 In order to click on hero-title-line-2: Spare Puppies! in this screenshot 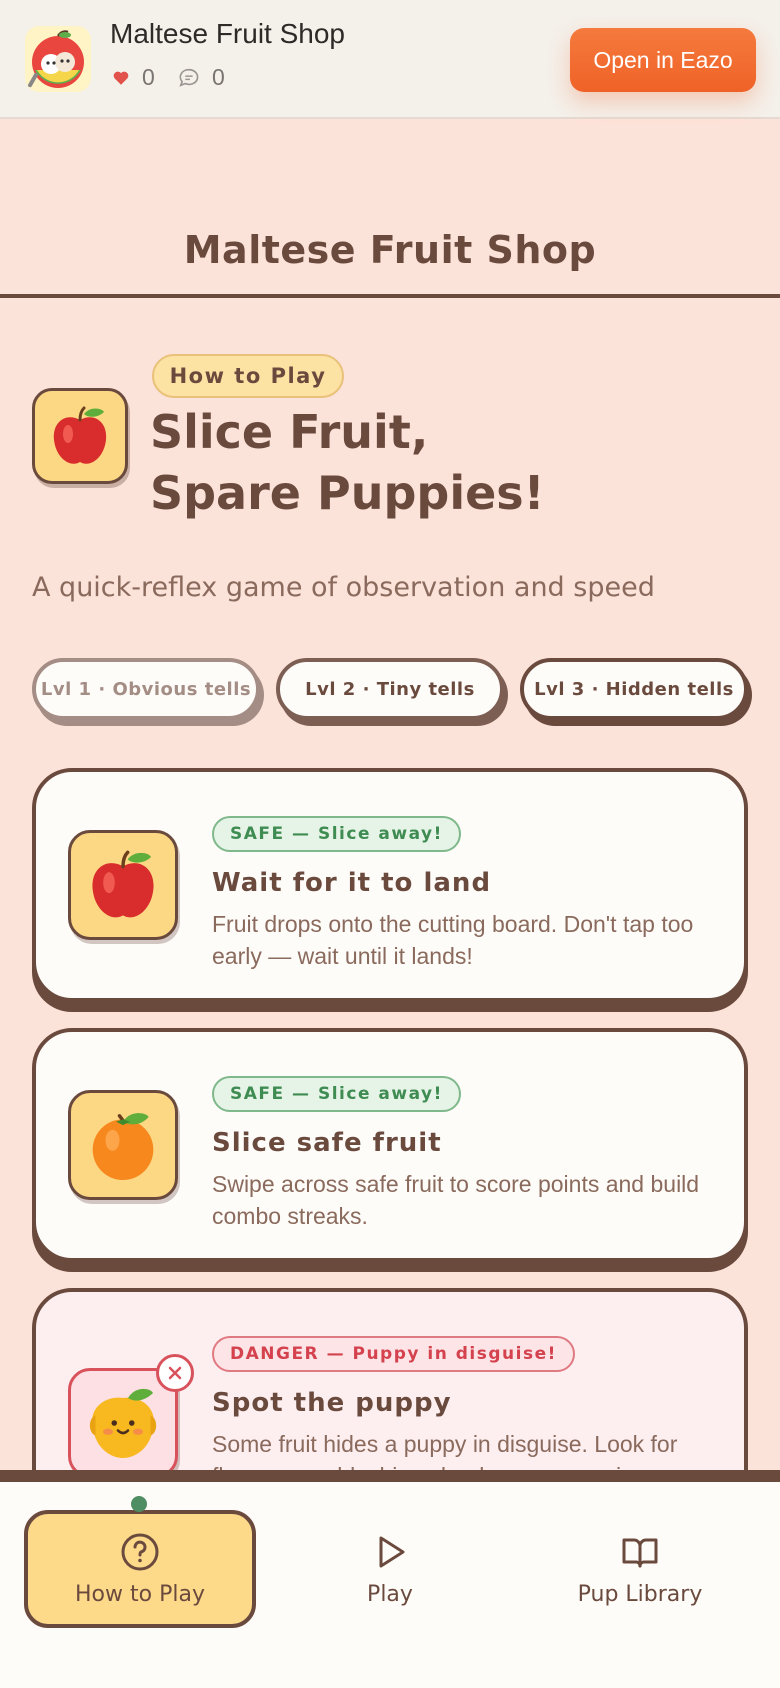, I will do `click(347, 493)`.